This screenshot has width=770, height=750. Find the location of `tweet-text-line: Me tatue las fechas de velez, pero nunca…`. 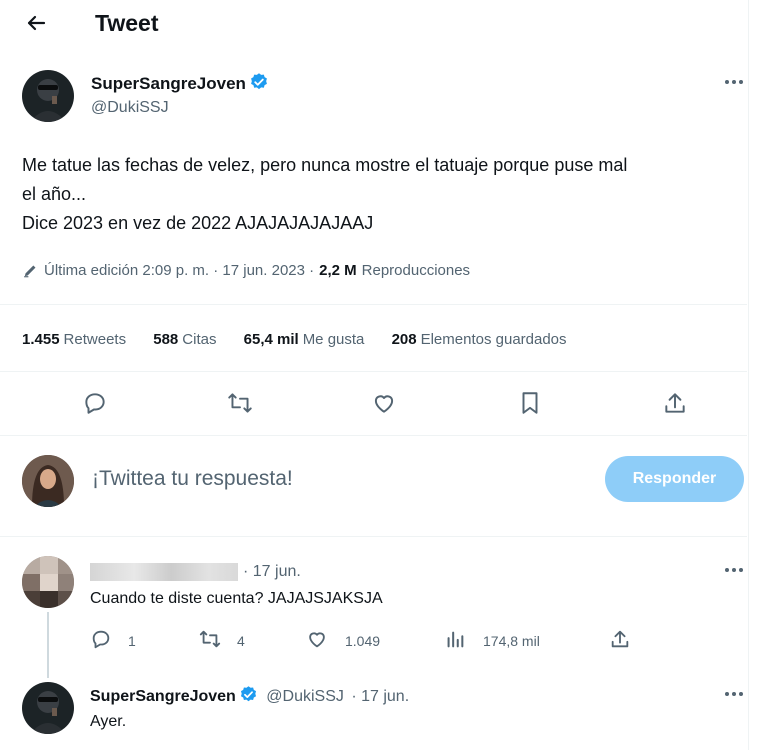

tweet-text-line: Me tatue las fechas de velez, pero nunca… is located at coordinates (325, 165).